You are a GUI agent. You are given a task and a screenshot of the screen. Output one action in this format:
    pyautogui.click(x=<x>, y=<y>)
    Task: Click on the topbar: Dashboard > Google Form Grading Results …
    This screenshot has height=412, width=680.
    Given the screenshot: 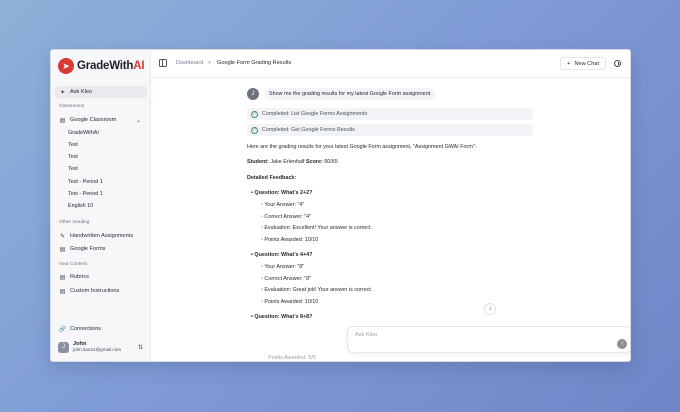 What is the action you would take?
    pyautogui.click(x=390, y=64)
    